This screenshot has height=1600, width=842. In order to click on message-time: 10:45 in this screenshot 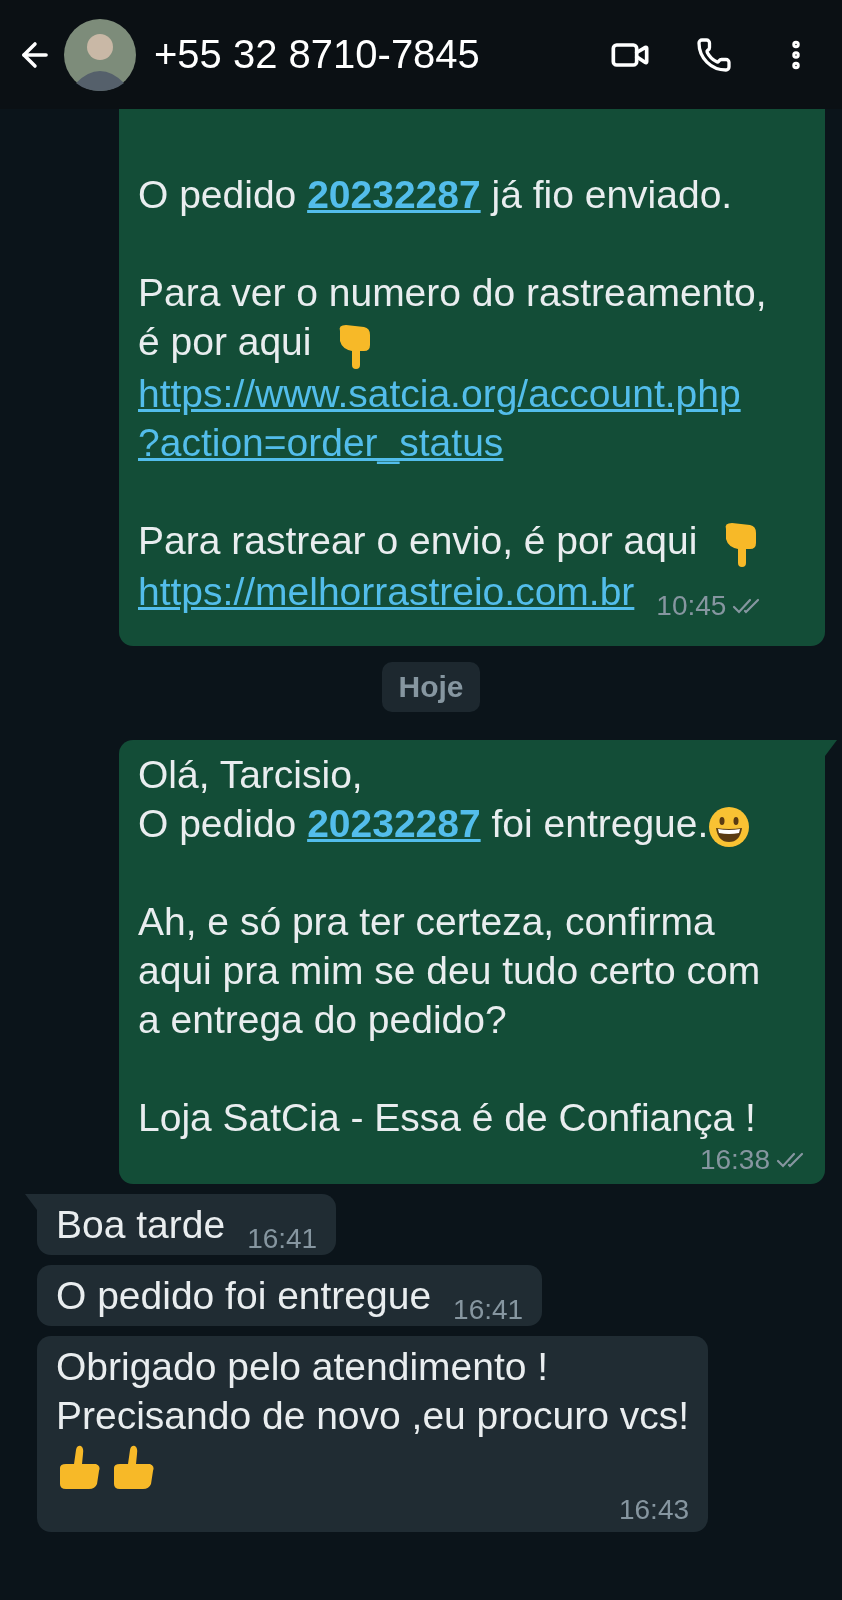, I will do `click(691, 606)`.